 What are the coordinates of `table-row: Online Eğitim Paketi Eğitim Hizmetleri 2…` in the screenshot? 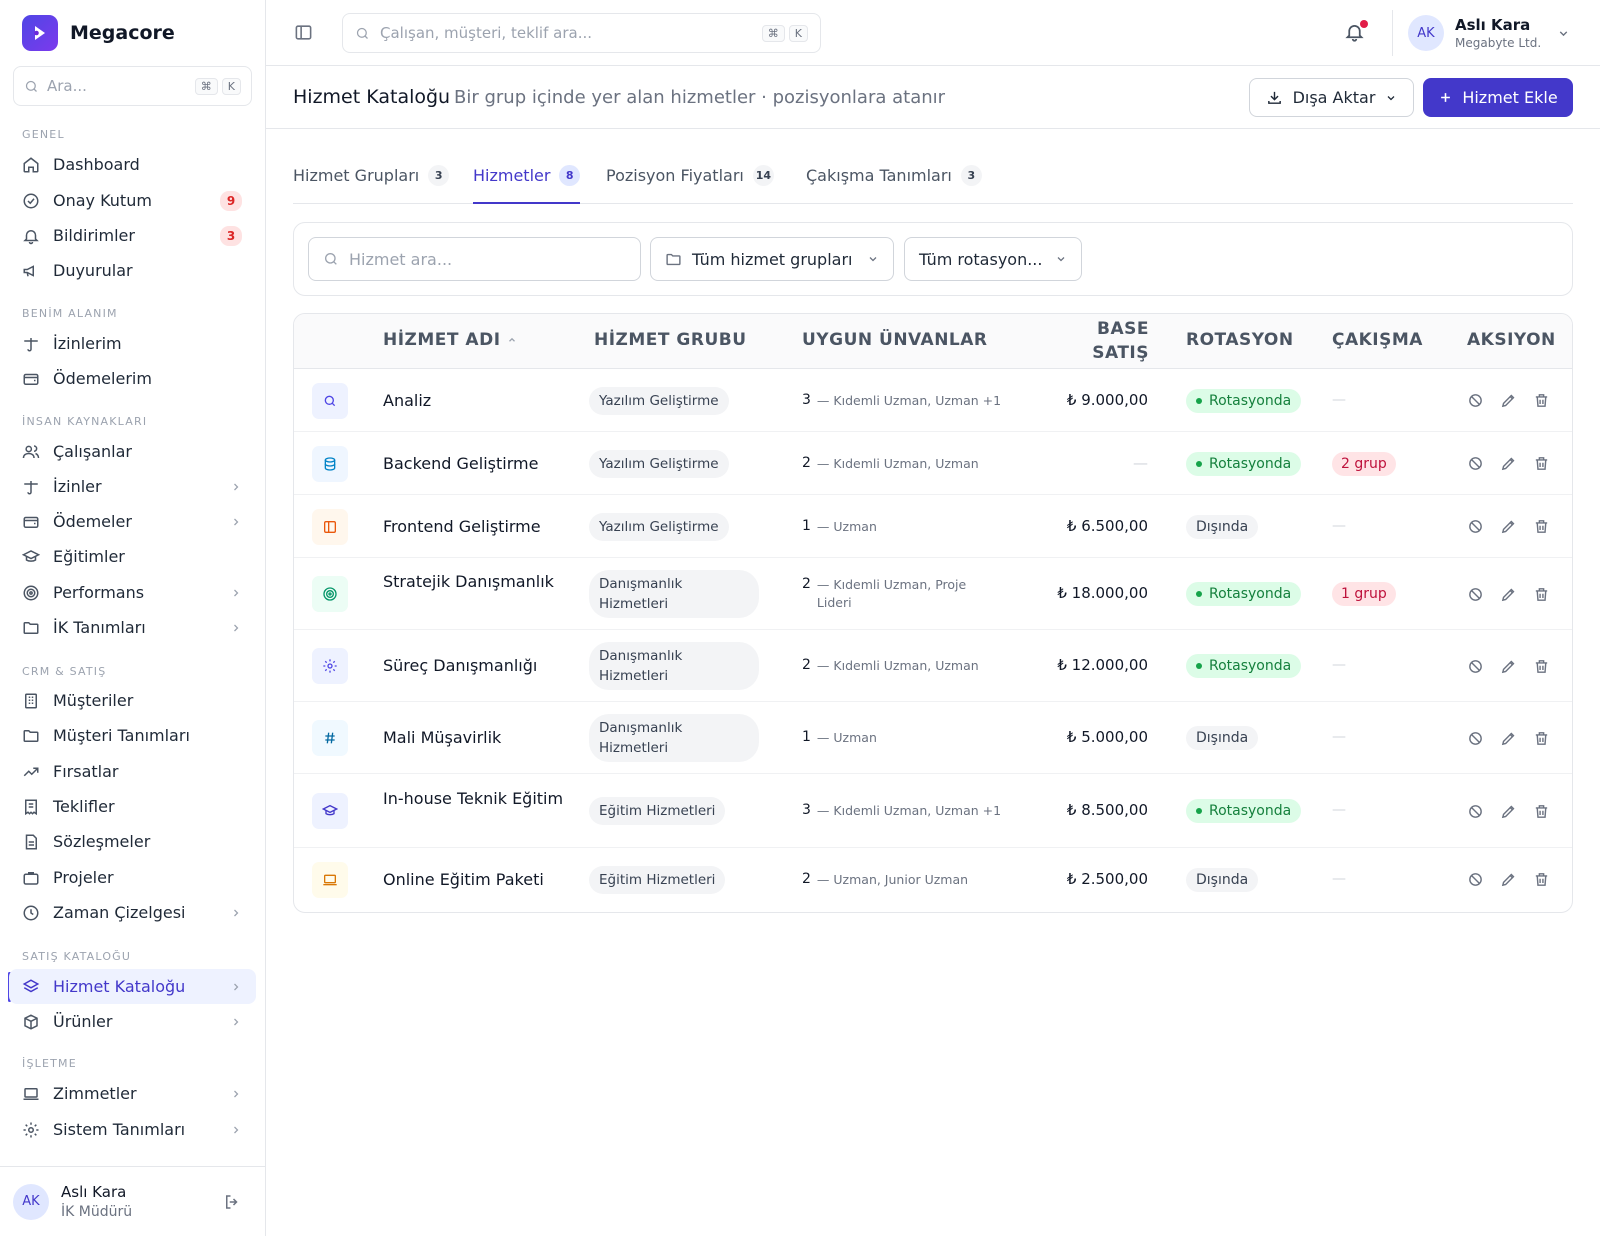 It's located at (933, 879).